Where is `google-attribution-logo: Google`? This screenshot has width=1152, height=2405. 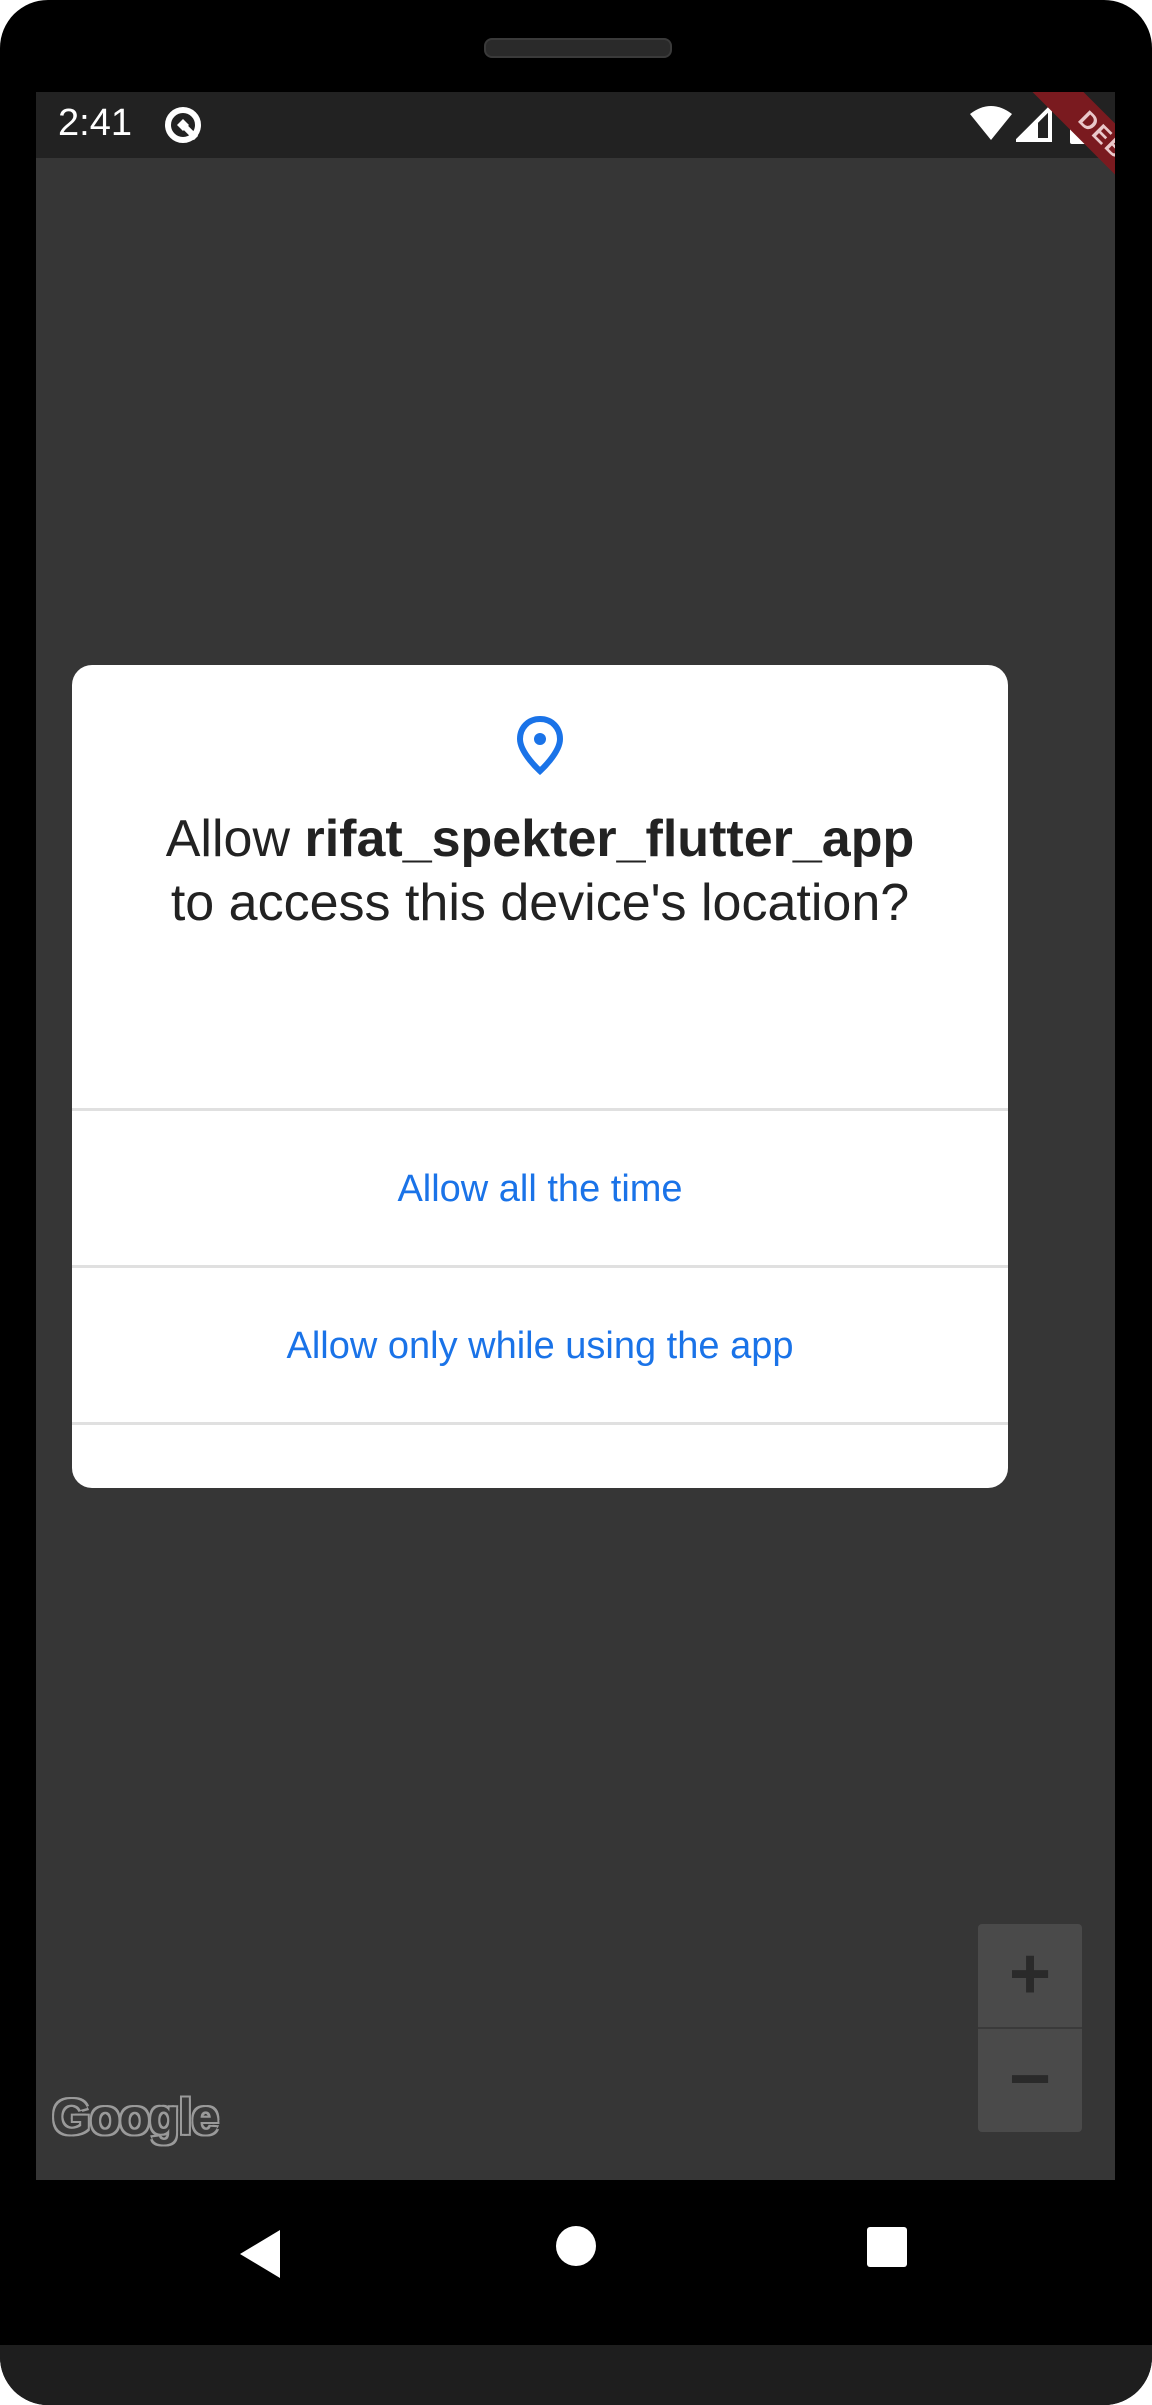
google-attribution-logo: Google is located at coordinates (135, 2117).